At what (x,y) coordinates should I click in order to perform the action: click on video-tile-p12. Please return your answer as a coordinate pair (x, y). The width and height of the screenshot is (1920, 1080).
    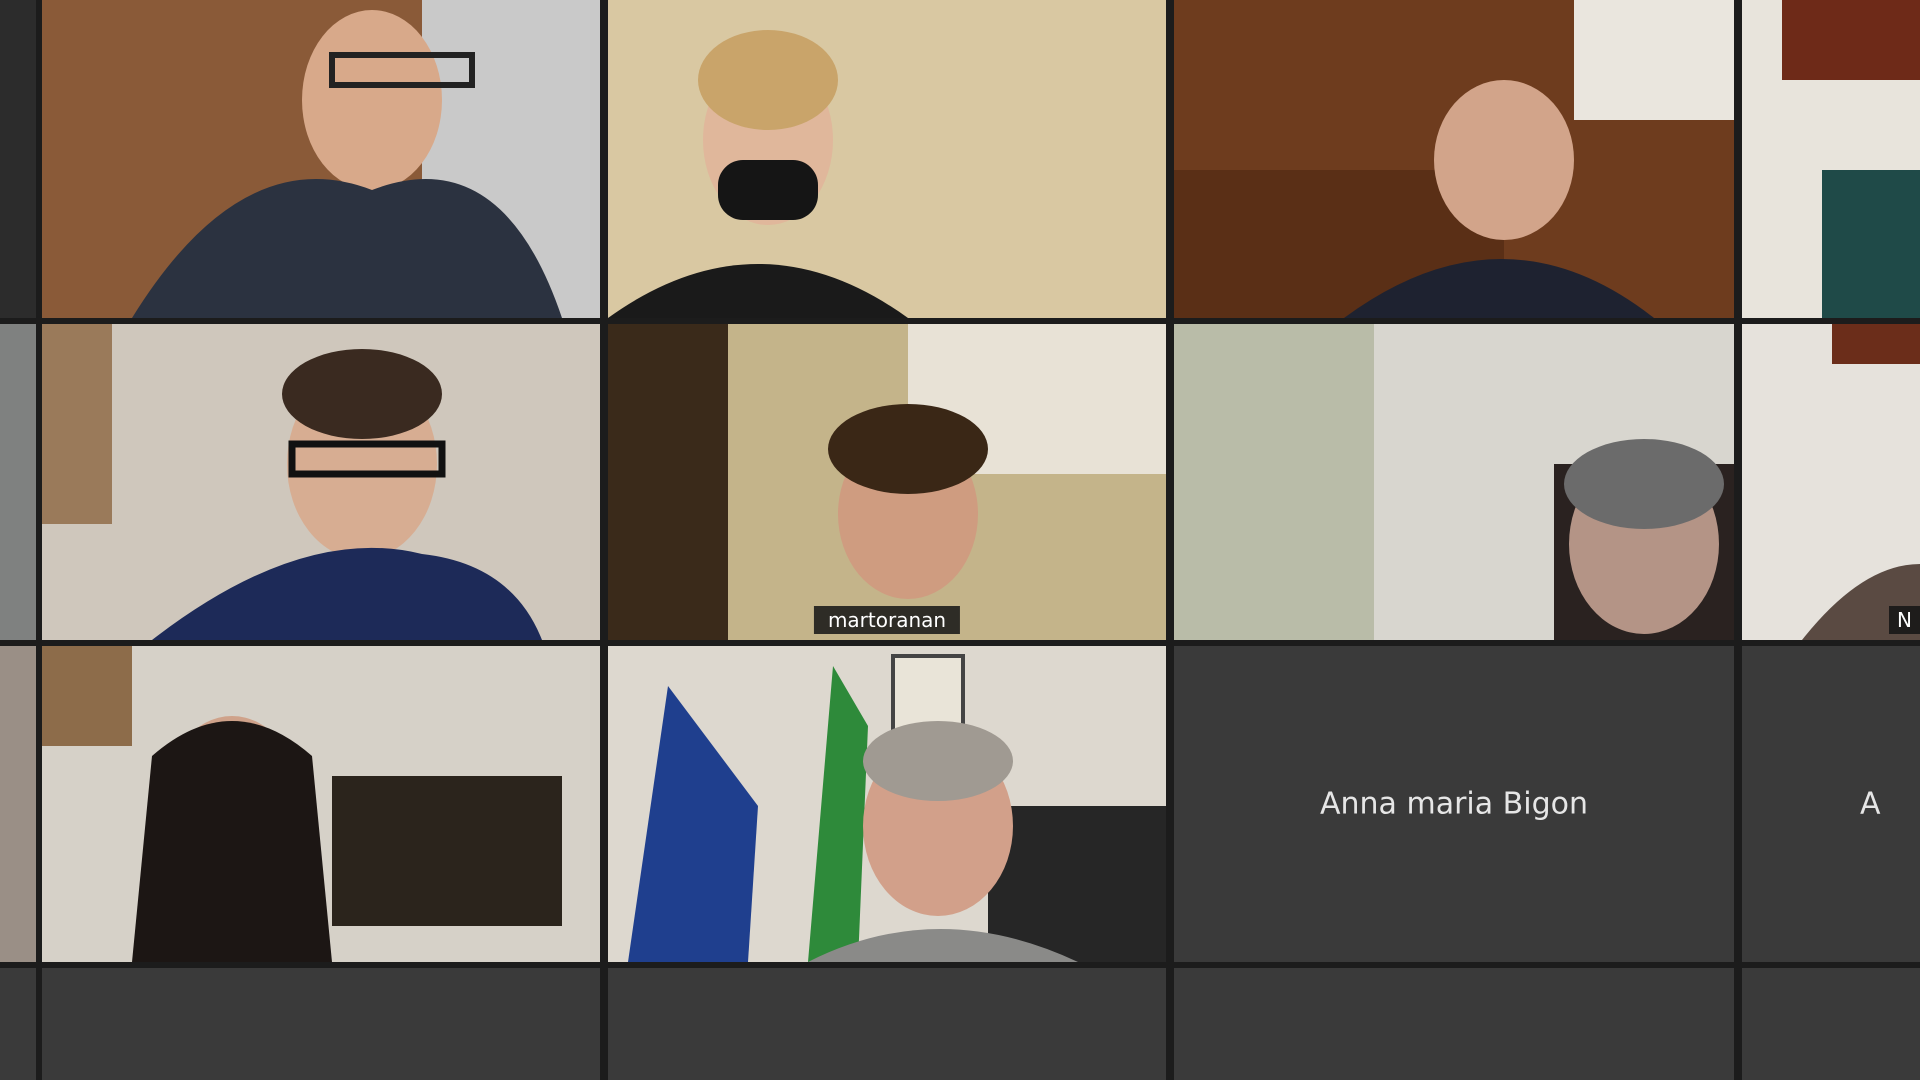
    Looking at the image, I should click on (321, 804).